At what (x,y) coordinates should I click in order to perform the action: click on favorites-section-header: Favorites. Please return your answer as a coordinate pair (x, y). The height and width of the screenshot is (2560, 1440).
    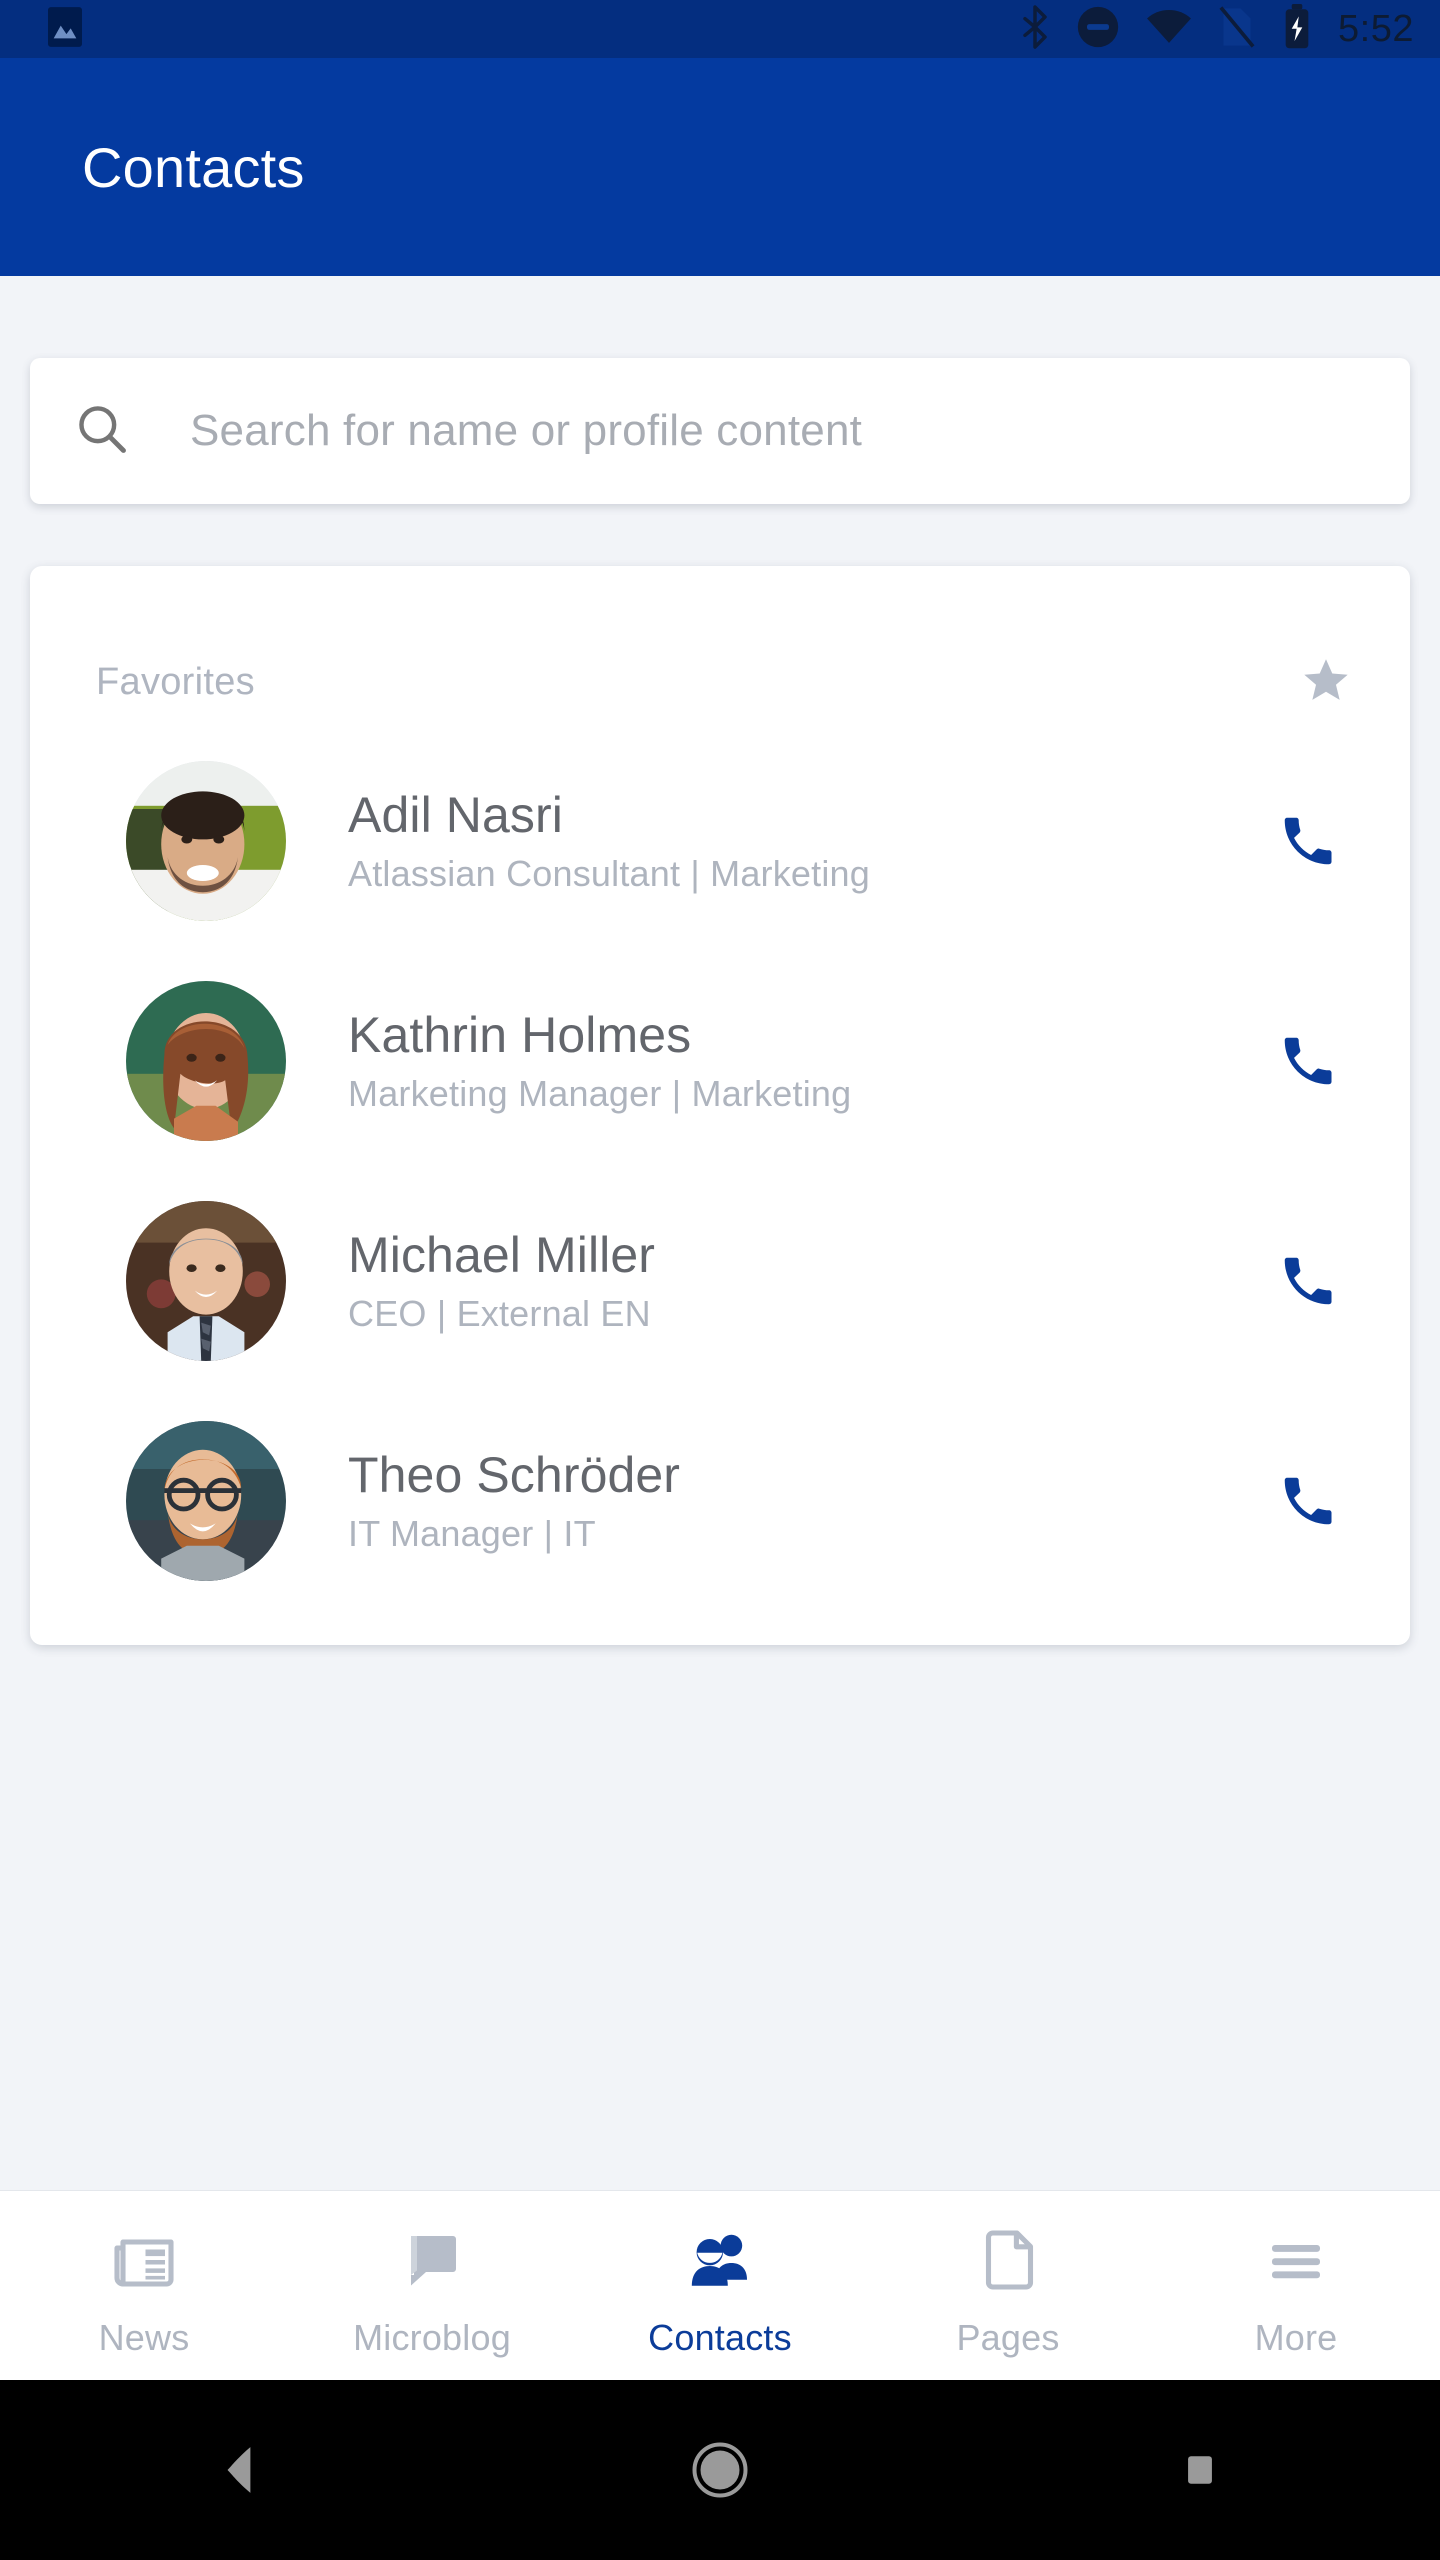
    Looking at the image, I should click on (720, 638).